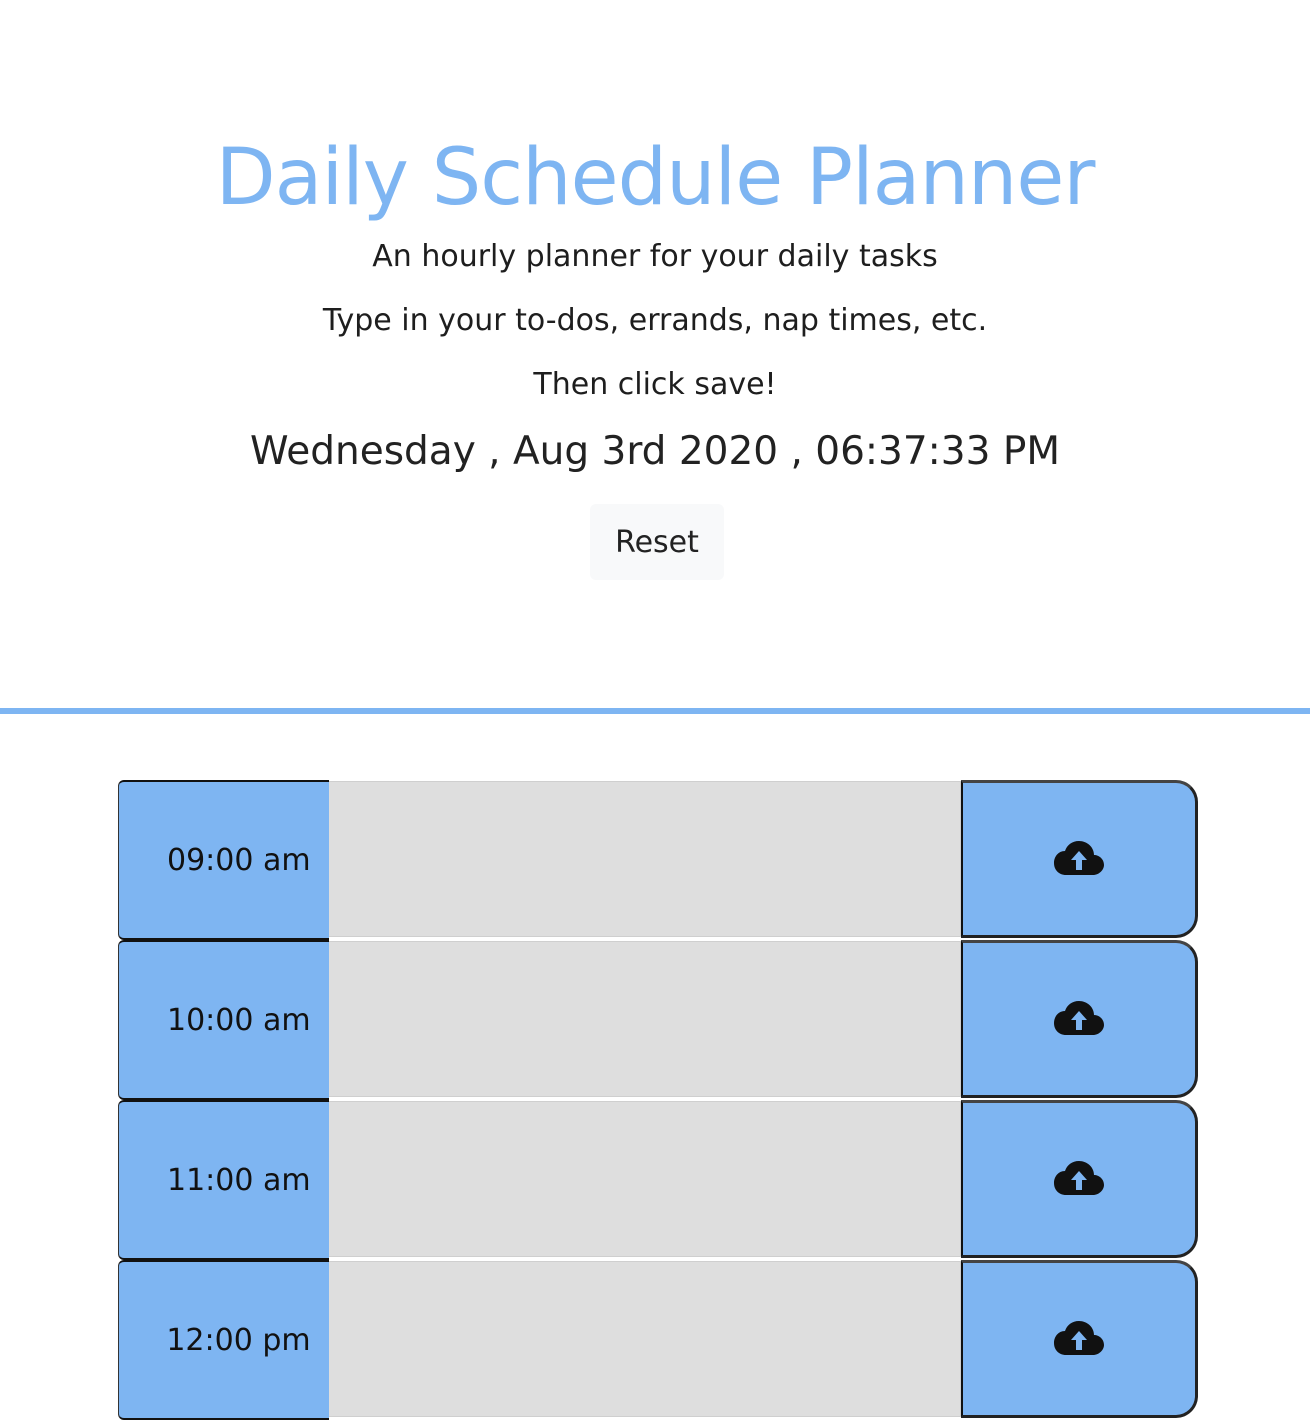 The image size is (1310, 1420). What do you see at coordinates (654, 451) in the screenshot?
I see `current-date-time: Wednesday , Aug 3rd 2020 , 06:37:33 PM` at bounding box center [654, 451].